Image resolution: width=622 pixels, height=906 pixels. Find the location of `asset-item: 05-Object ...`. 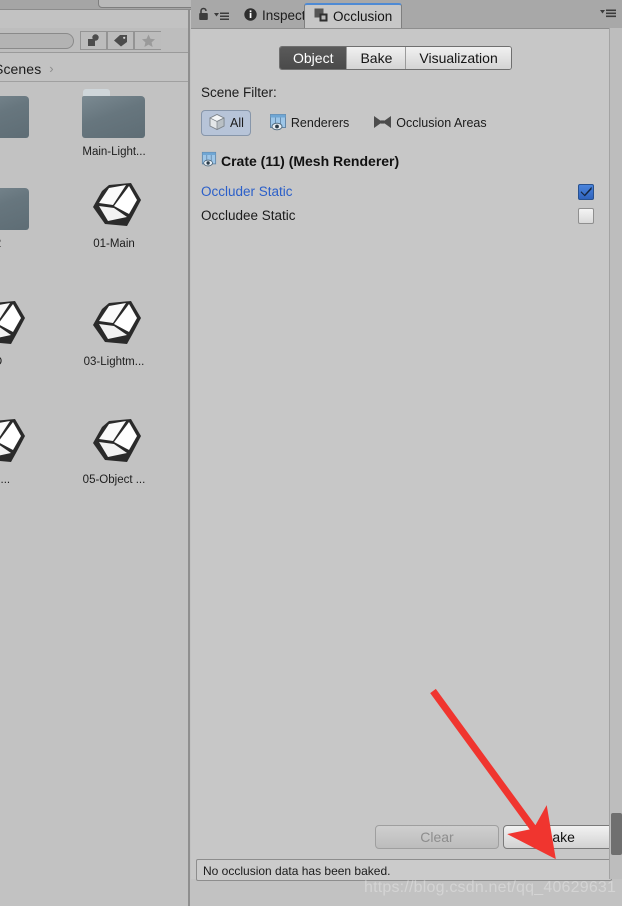

asset-item: 05-Object ... is located at coordinates (114, 449).